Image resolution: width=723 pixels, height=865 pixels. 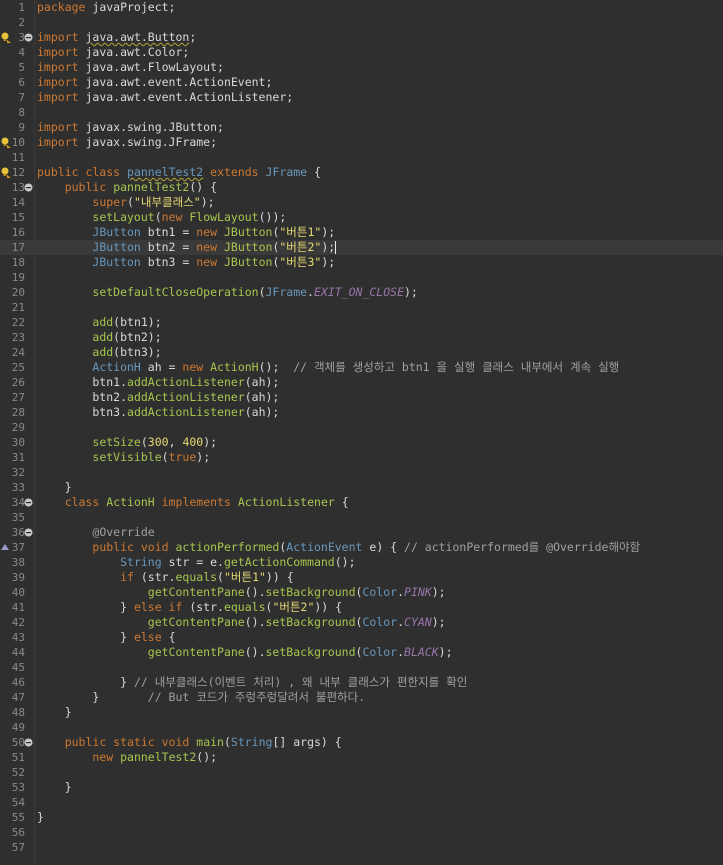 I want to click on code-line: 49, so click(x=361, y=727).